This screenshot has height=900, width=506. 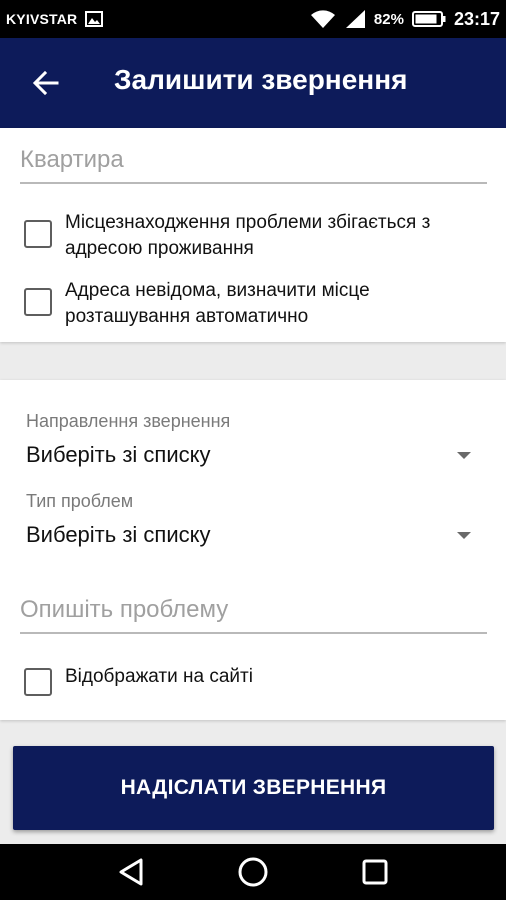 I want to click on nav-home-button, so click(x=253, y=872).